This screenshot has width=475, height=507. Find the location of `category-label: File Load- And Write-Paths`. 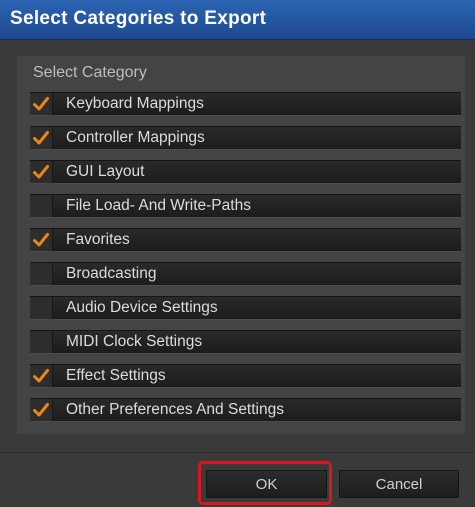

category-label: File Load- And Write-Paths is located at coordinates (158, 205).